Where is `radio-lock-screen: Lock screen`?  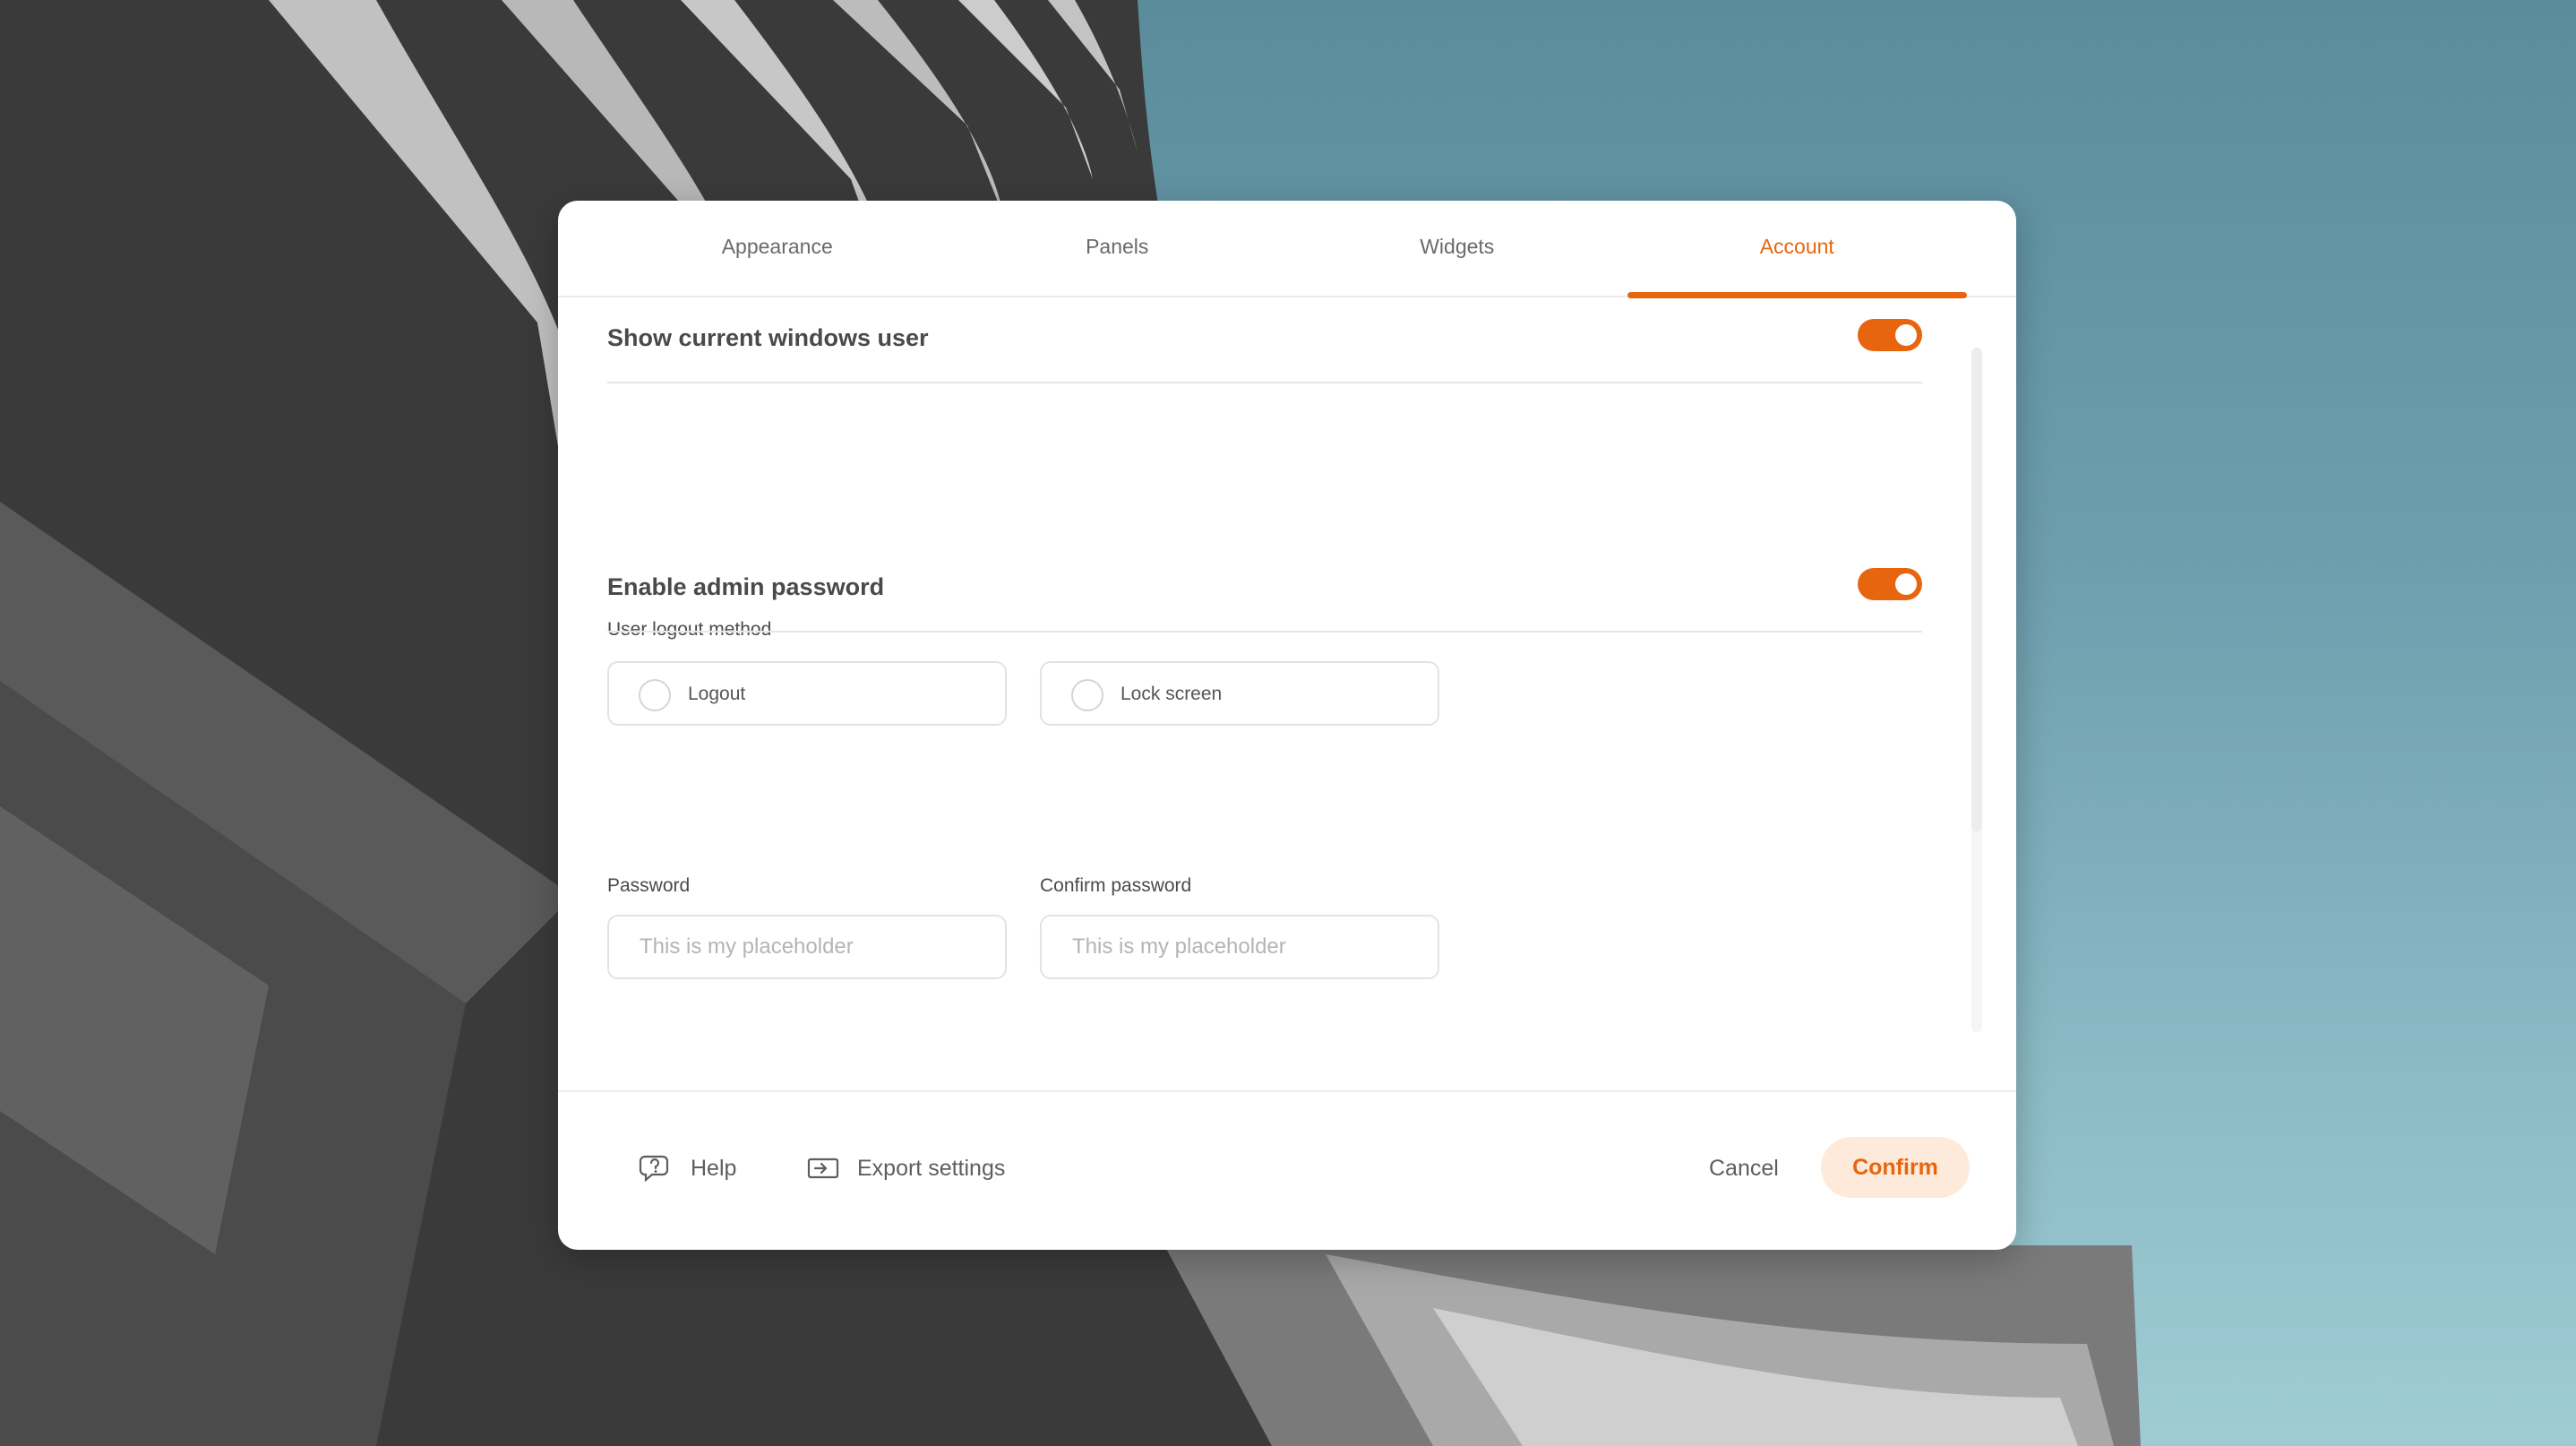 radio-lock-screen: Lock screen is located at coordinates (1239, 693).